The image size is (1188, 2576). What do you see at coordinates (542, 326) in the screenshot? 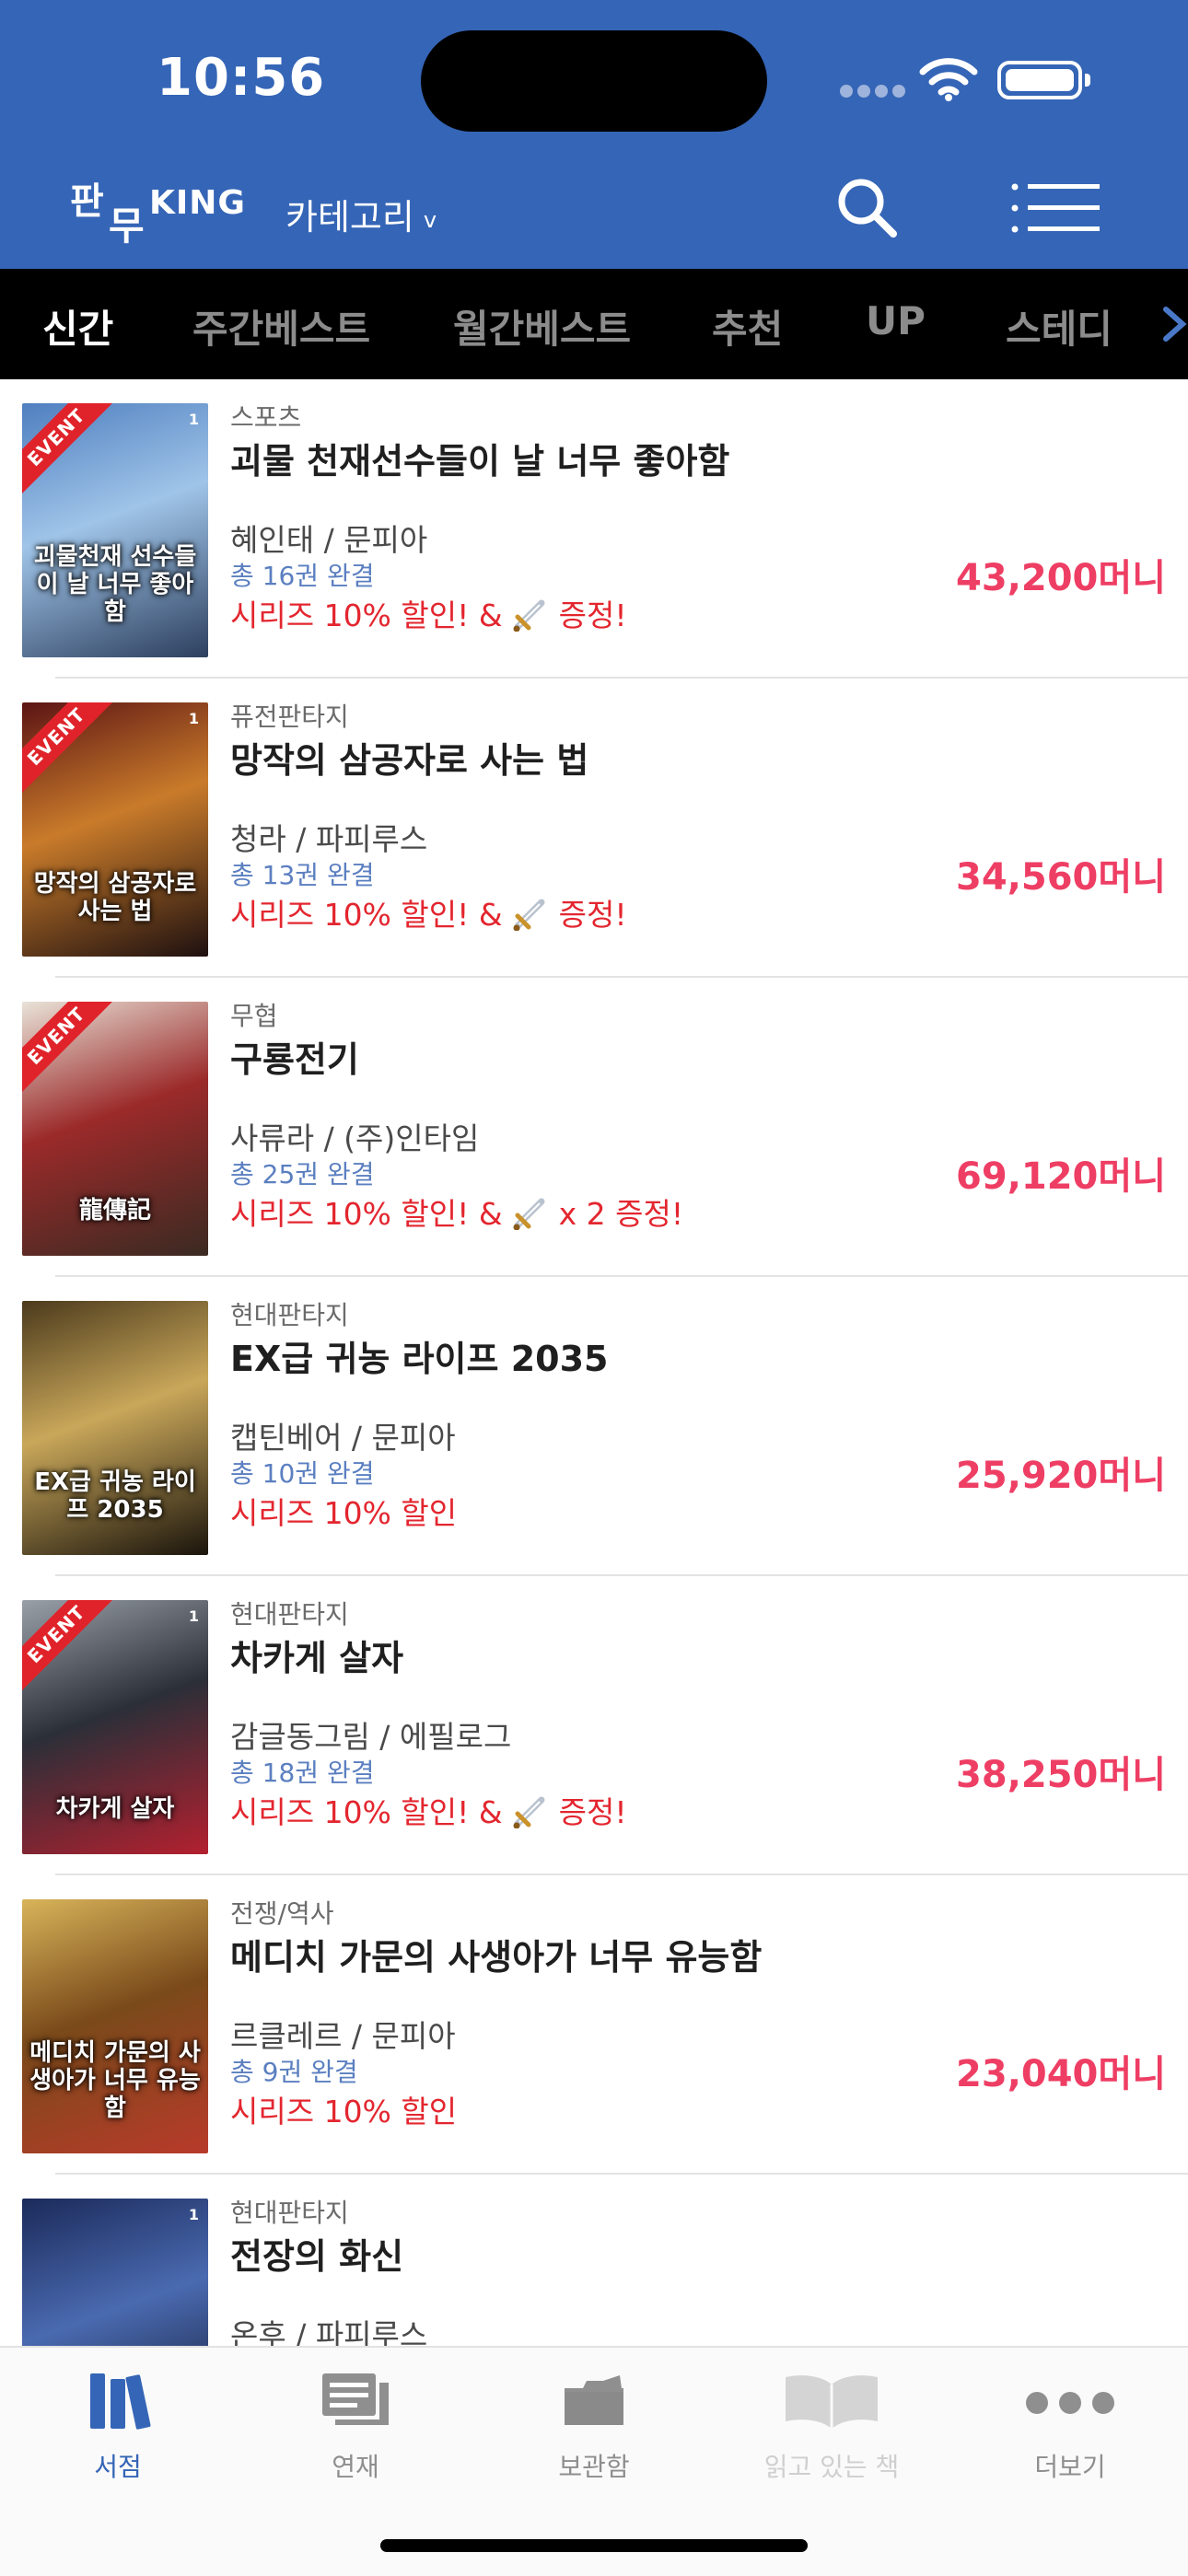
I see `tab-monthly-best: 월간베스트` at bounding box center [542, 326].